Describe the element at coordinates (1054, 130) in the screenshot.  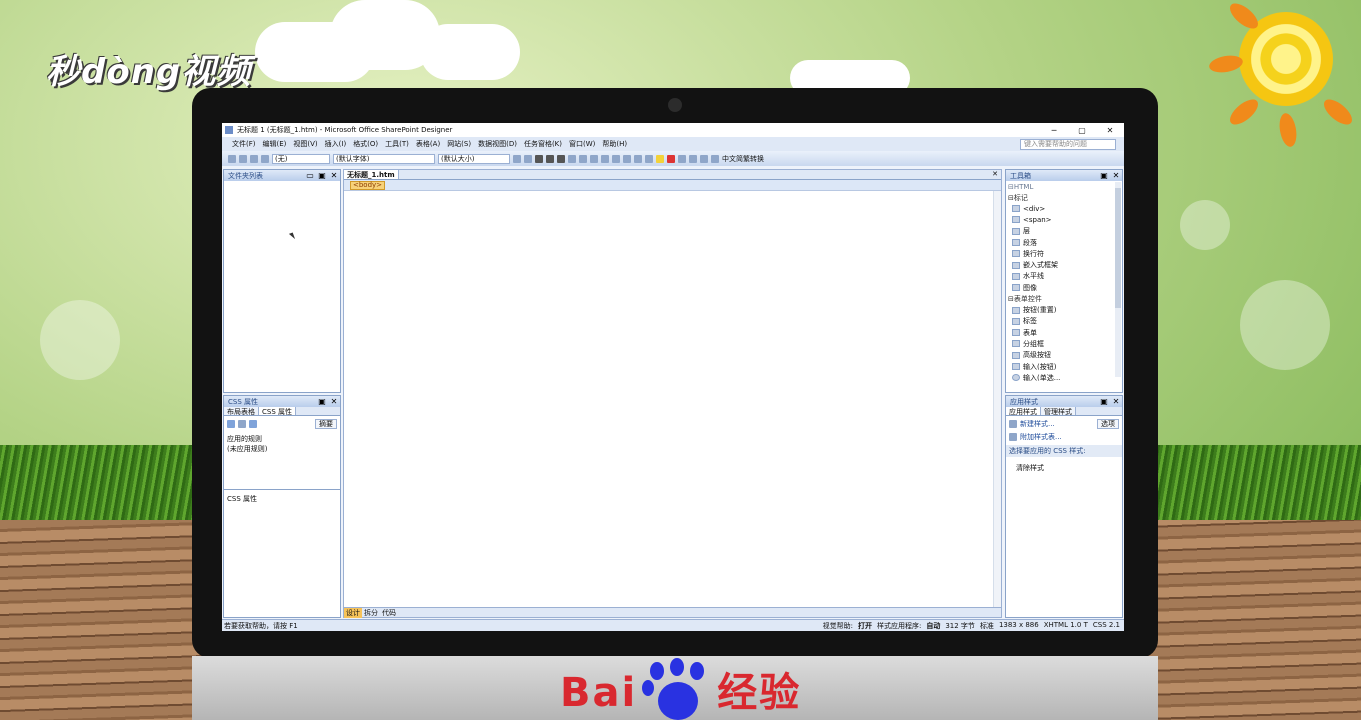
I see `minimize-button: ─` at that location.